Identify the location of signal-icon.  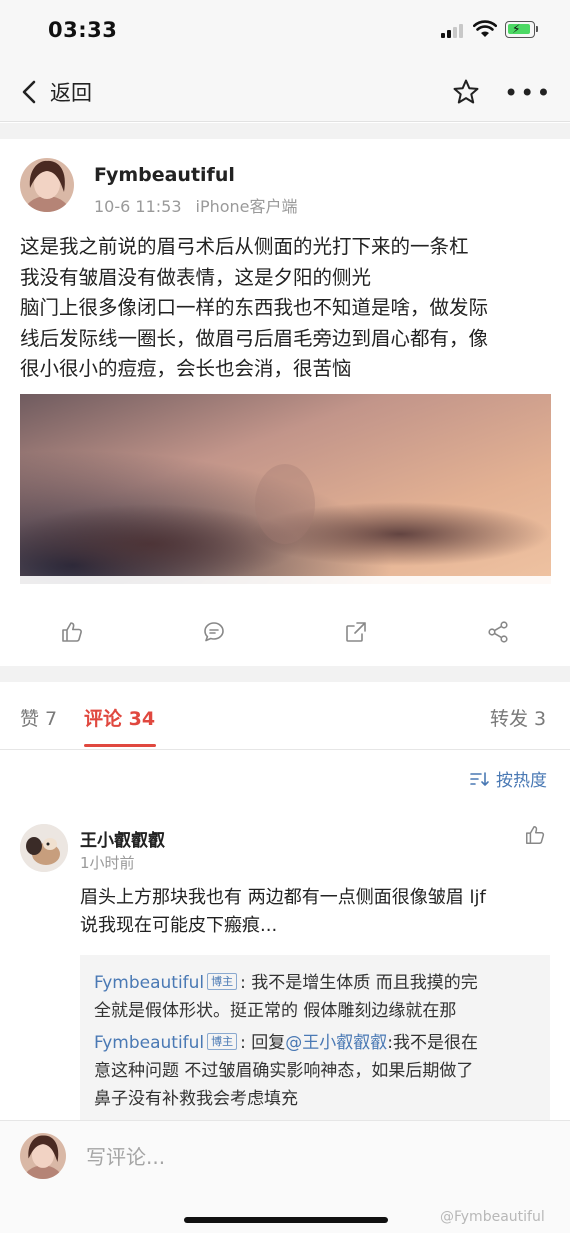
(453, 30).